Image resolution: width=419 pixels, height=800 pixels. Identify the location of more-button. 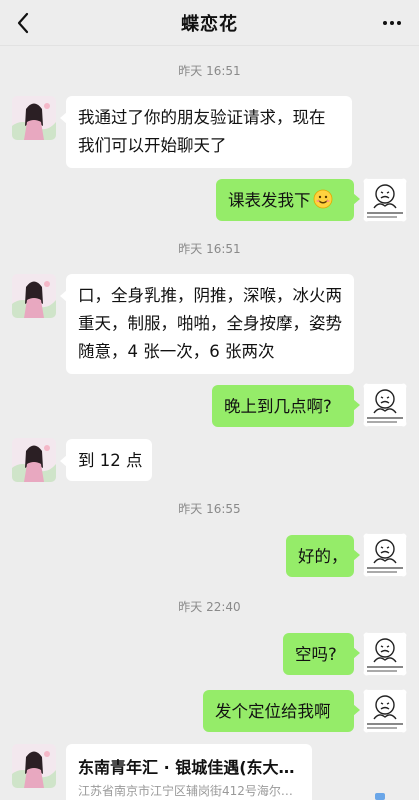
(392, 23).